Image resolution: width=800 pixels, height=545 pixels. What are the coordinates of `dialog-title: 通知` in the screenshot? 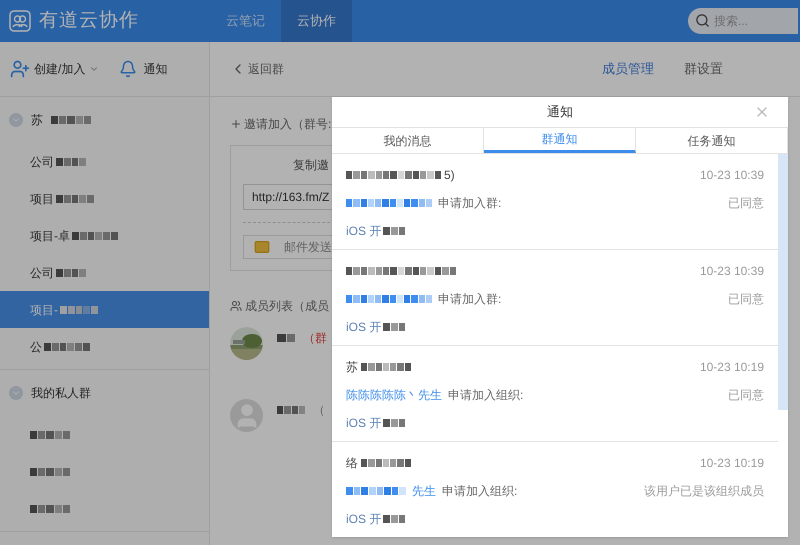 It's located at (560, 112).